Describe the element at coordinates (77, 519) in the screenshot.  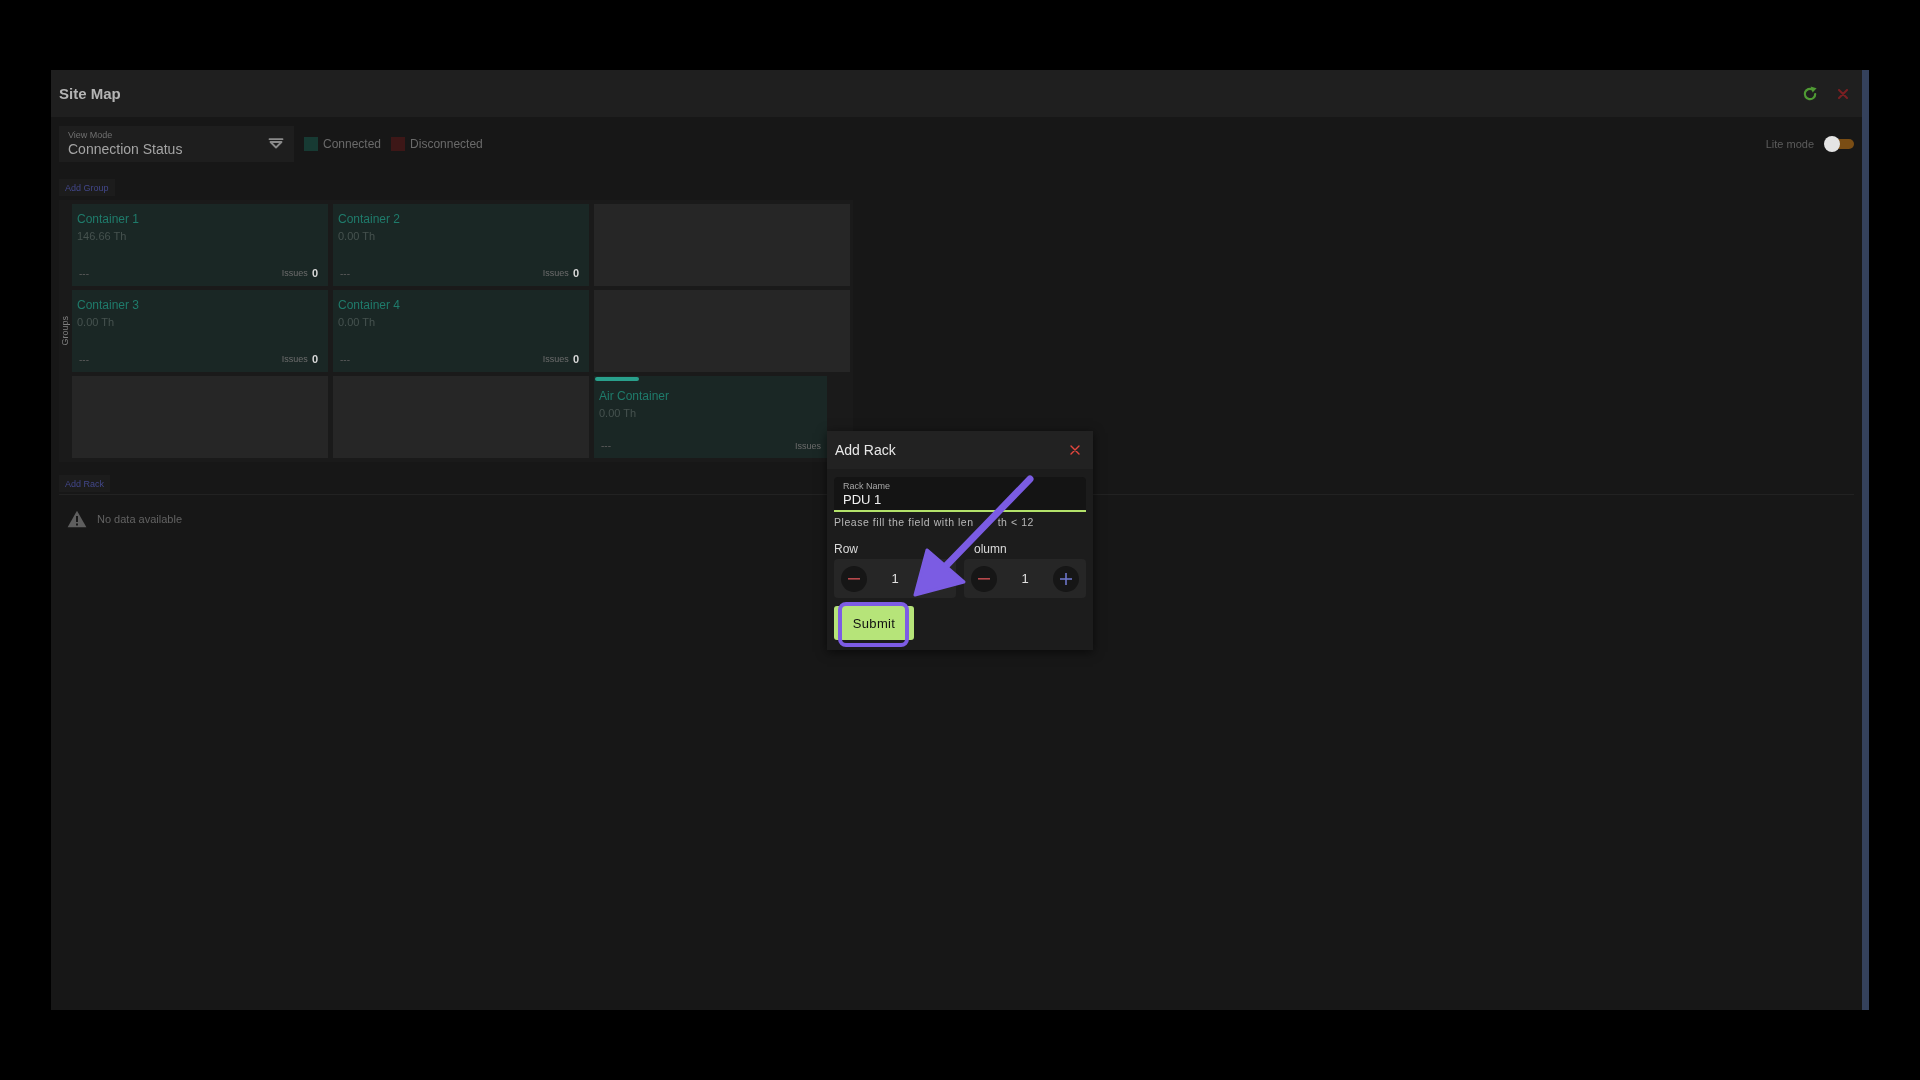
I see `warning-icon` at that location.